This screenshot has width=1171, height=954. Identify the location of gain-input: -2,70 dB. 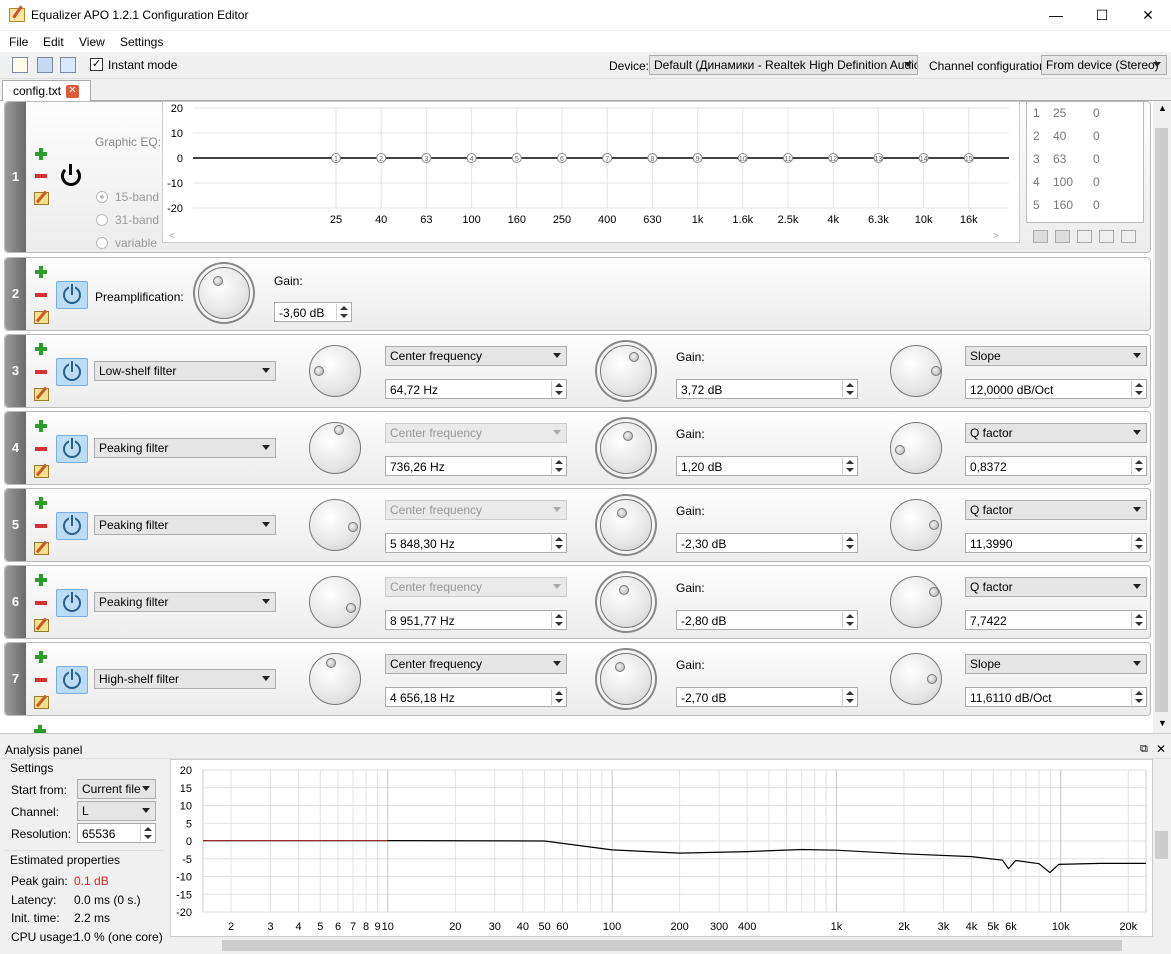
(767, 697).